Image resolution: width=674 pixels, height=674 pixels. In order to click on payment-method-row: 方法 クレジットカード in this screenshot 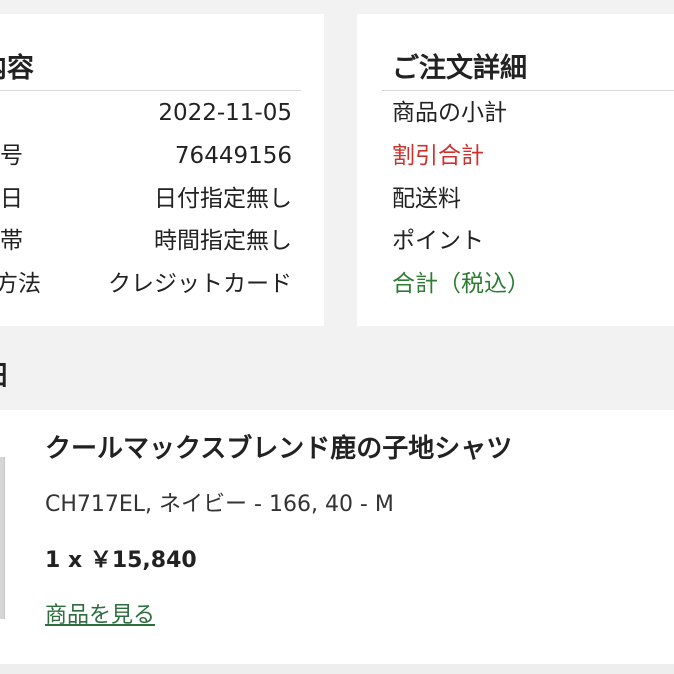, I will do `click(146, 284)`.